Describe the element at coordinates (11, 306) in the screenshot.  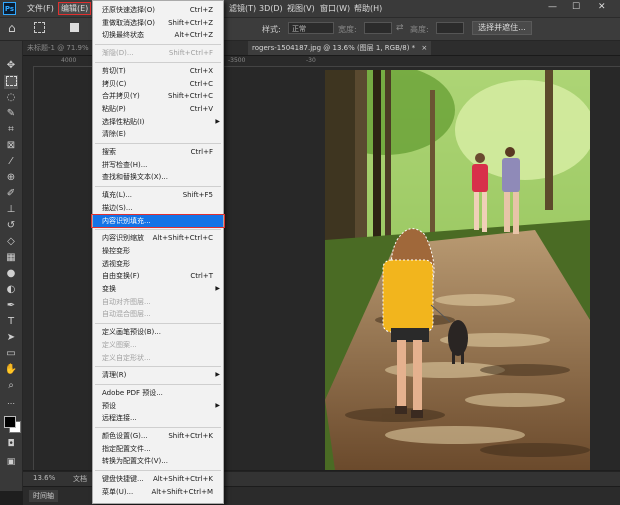
I see `pen-icon: ✒` at that location.